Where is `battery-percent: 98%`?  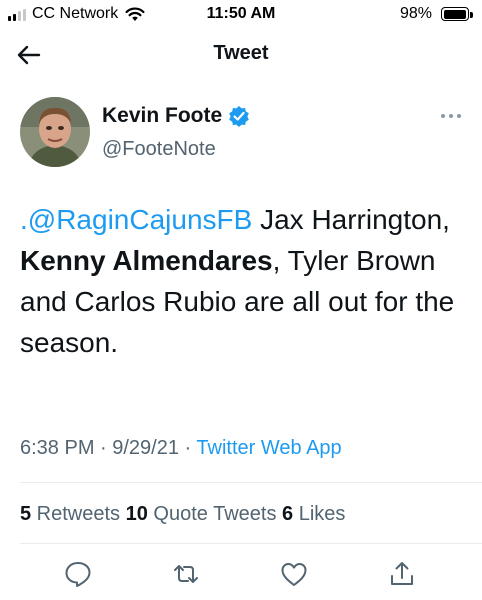 battery-percent: 98% is located at coordinates (415, 13).